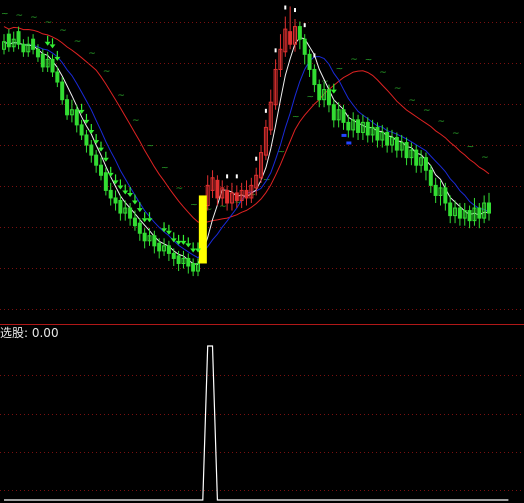  I want to click on signal-bar-layer, so click(202, 229).